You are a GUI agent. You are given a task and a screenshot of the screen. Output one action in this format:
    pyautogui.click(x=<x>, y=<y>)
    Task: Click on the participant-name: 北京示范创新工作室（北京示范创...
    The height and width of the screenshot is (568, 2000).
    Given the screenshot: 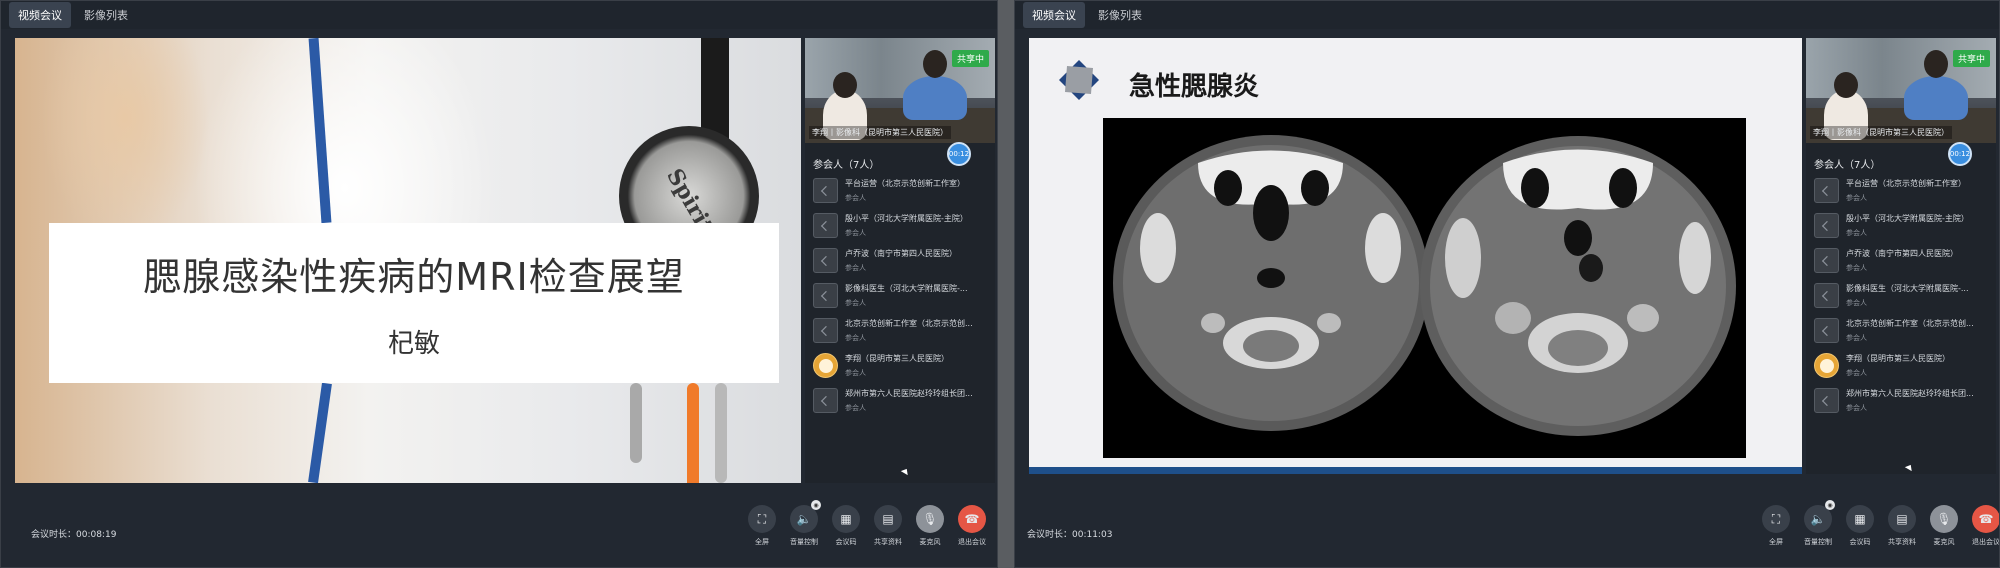 What is the action you would take?
    pyautogui.click(x=1910, y=323)
    